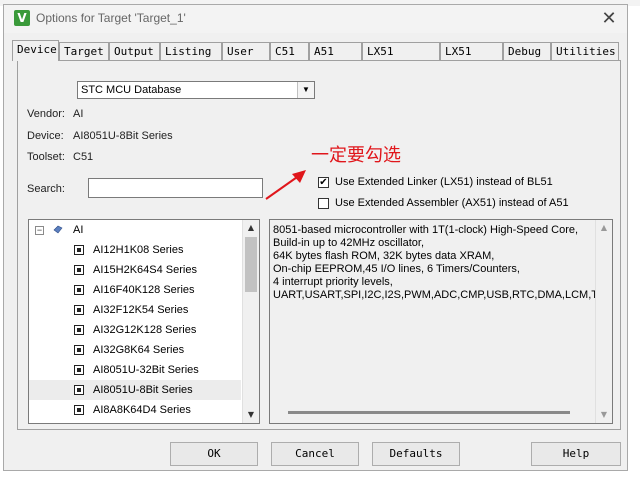  What do you see at coordinates (138, 250) in the screenshot?
I see `tree-item-label: AI12H1K08 Series` at bounding box center [138, 250].